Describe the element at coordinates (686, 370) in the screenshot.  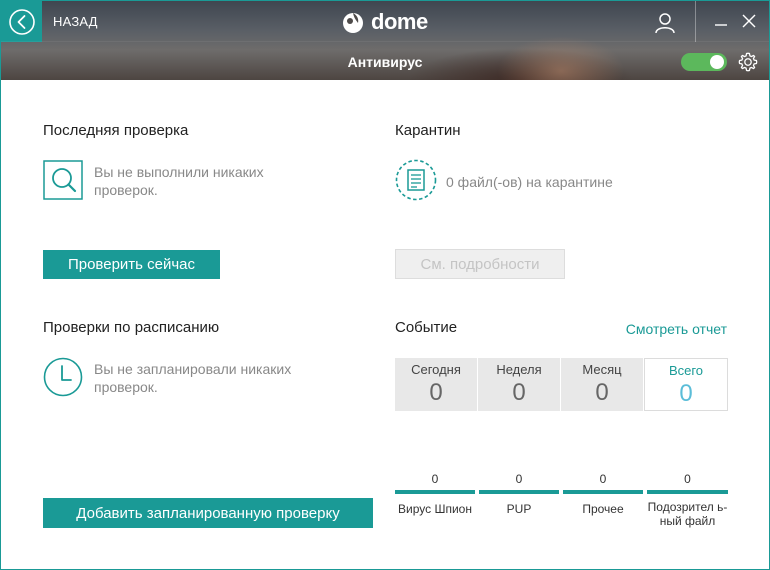
I see `tab-label: Всего` at that location.